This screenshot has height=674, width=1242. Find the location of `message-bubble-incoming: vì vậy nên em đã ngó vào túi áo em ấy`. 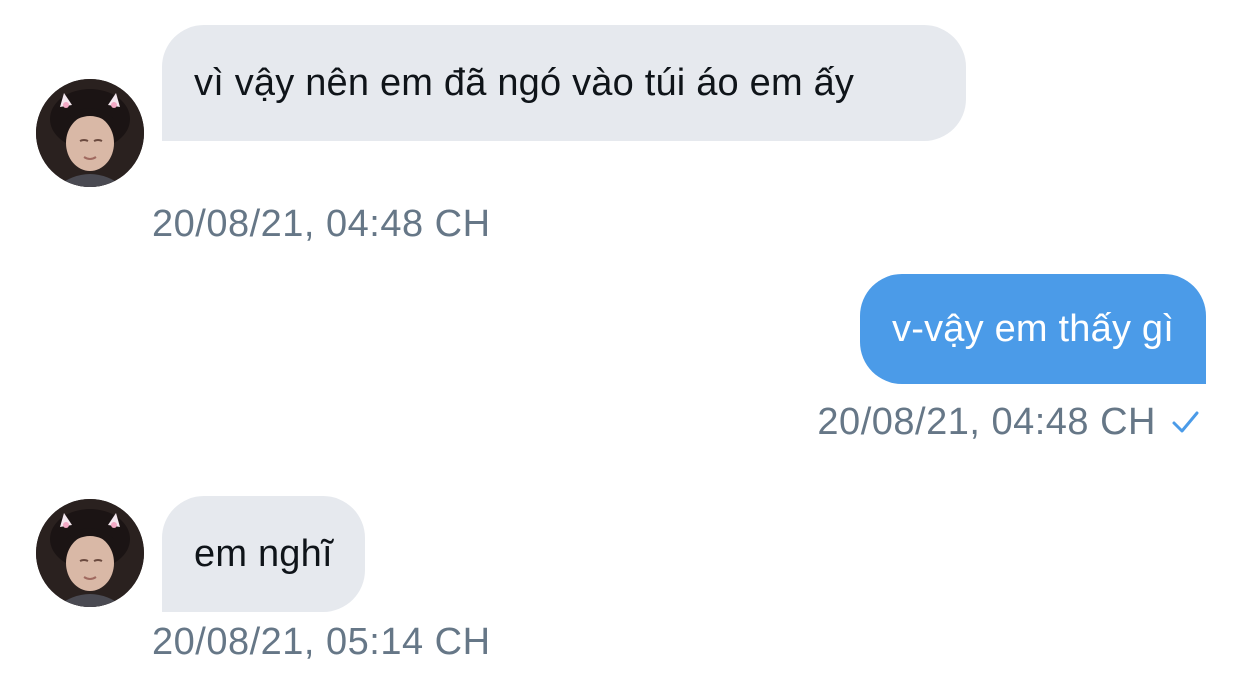

message-bubble-incoming: vì vậy nên em đã ngó vào túi áo em ấy is located at coordinates (564, 83).